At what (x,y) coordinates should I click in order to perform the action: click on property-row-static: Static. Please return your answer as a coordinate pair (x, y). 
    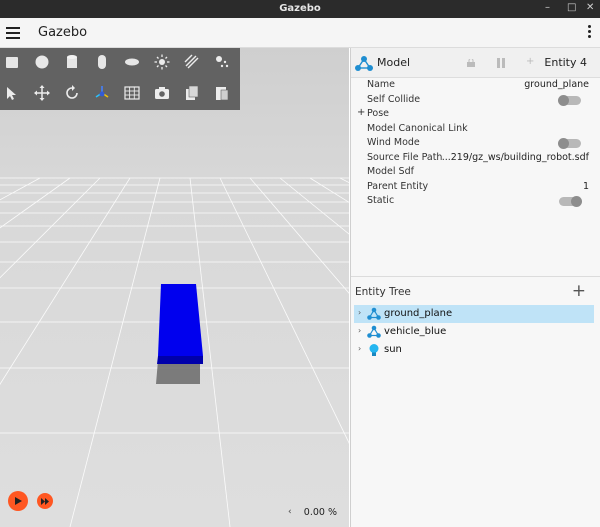
    Looking at the image, I should click on (475, 201).